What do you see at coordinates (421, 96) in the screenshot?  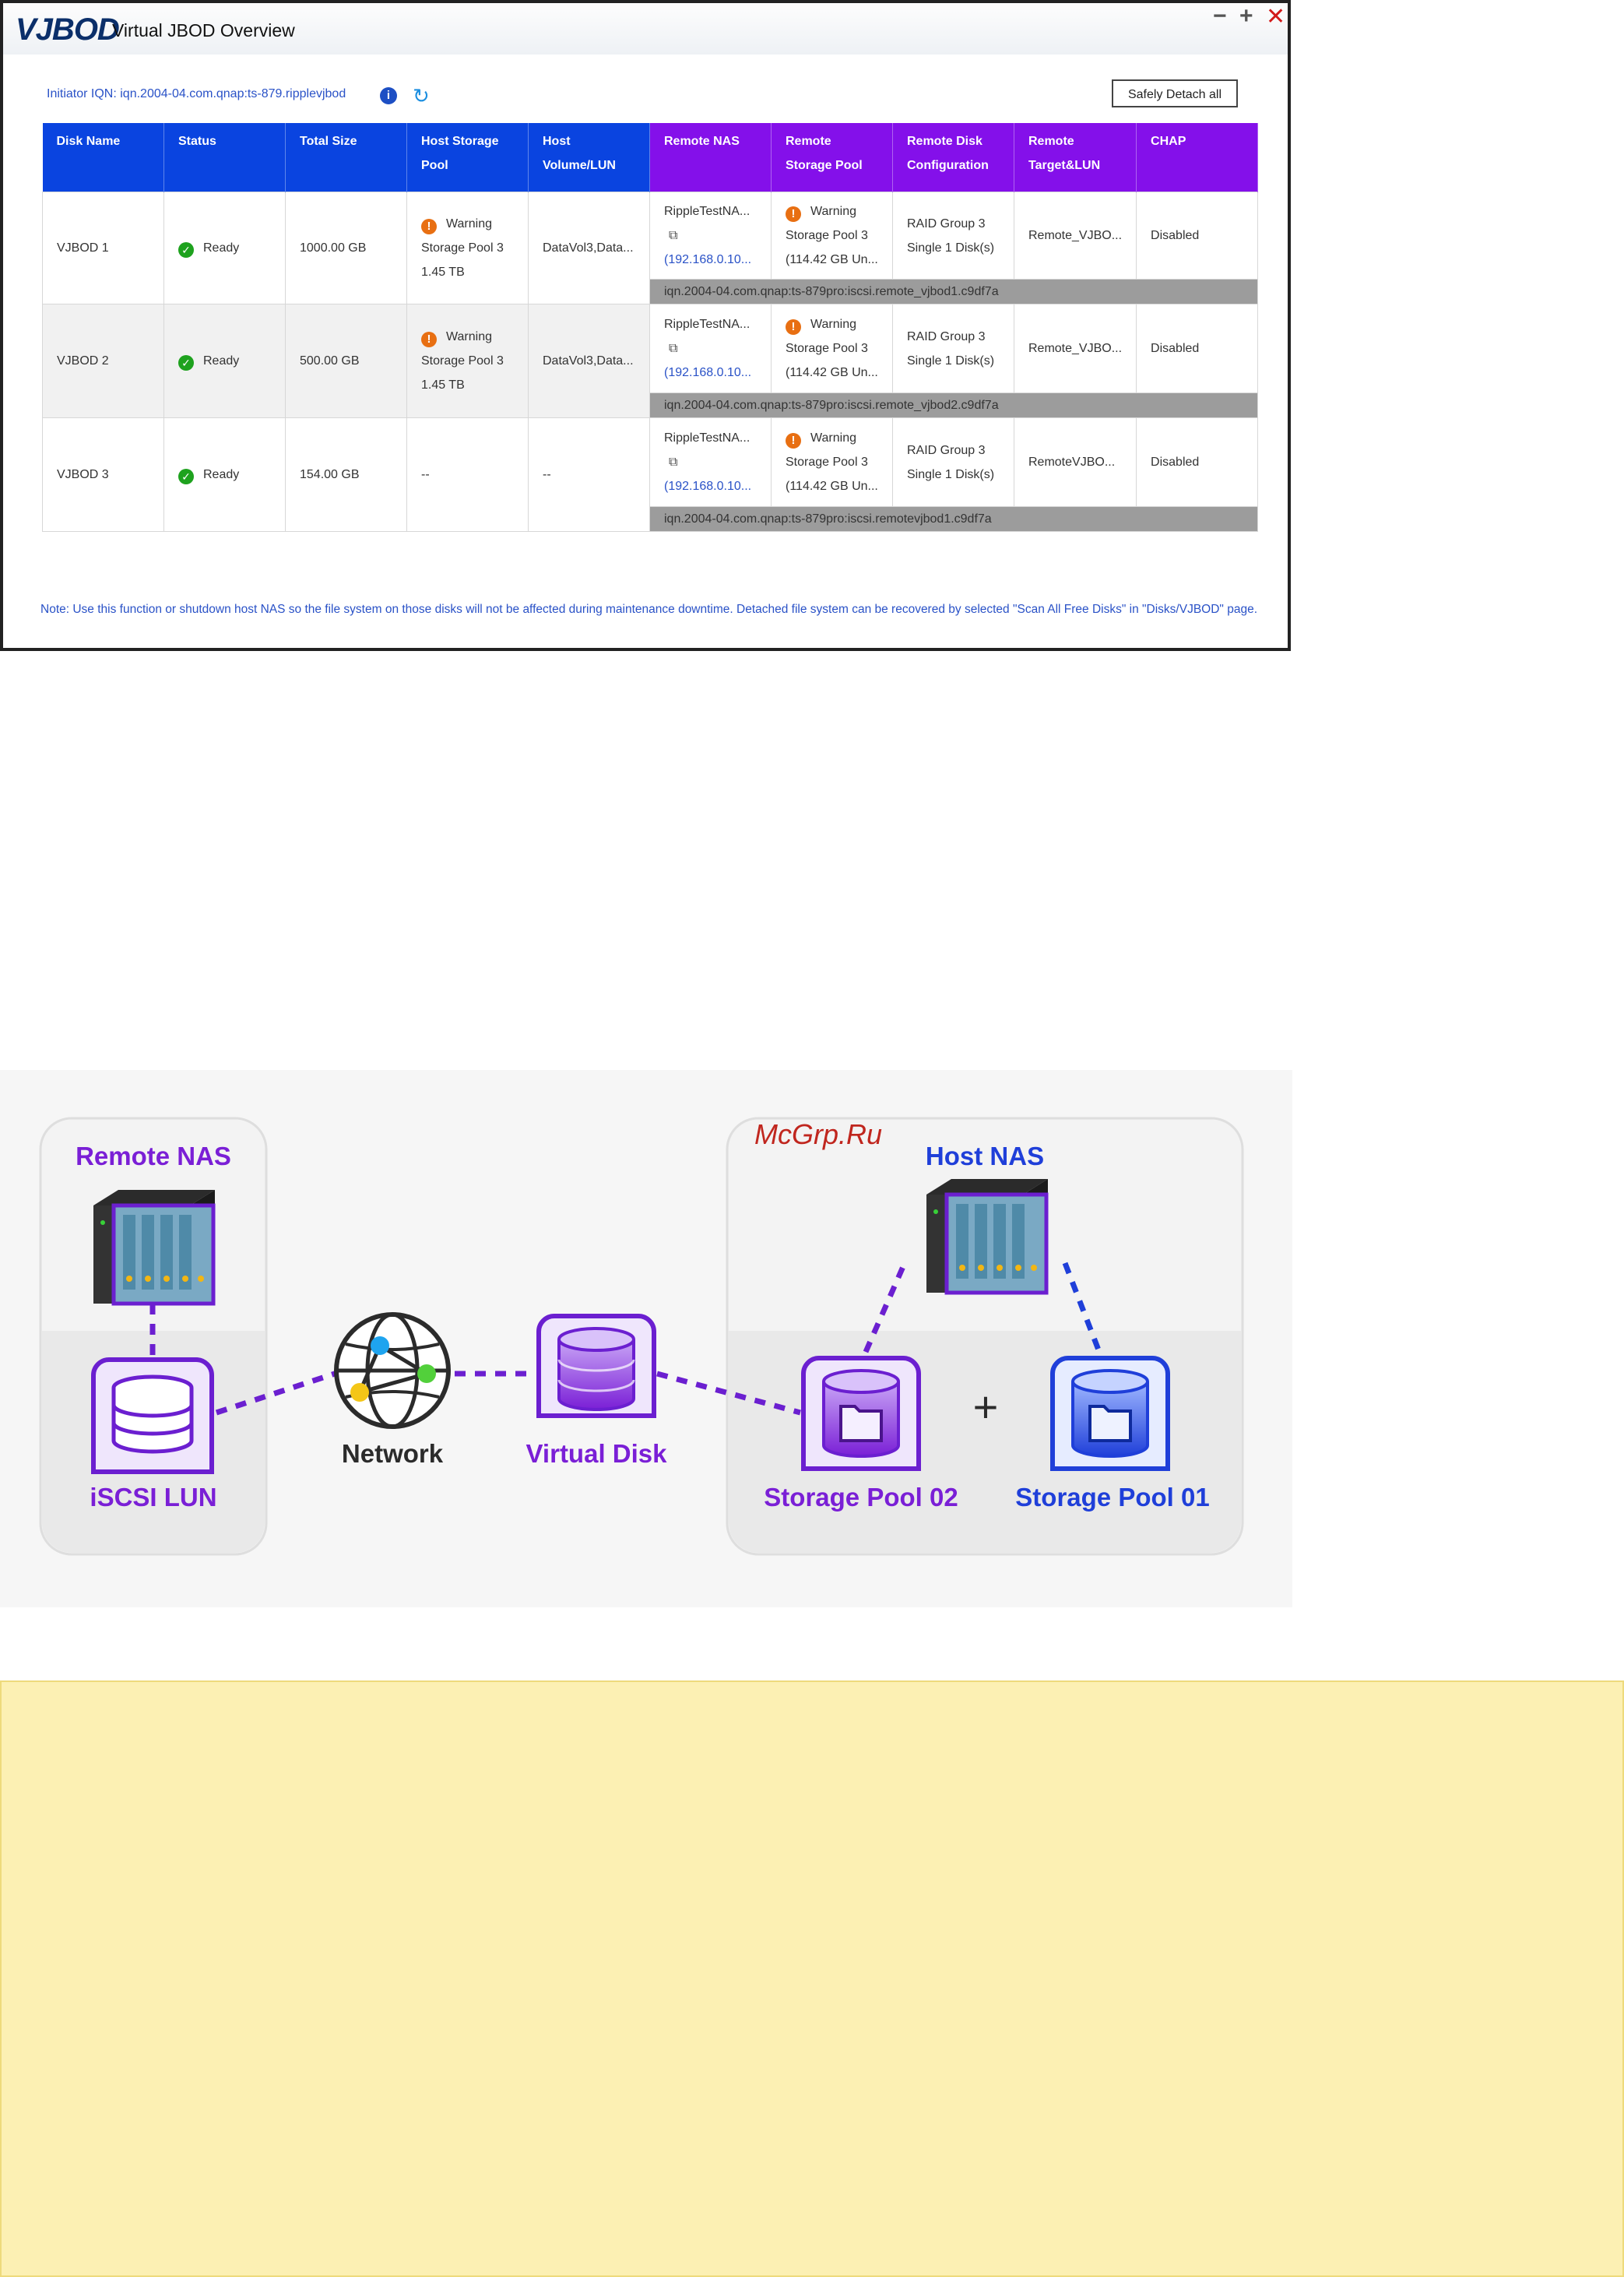 I see `refresh-icon: ↻` at bounding box center [421, 96].